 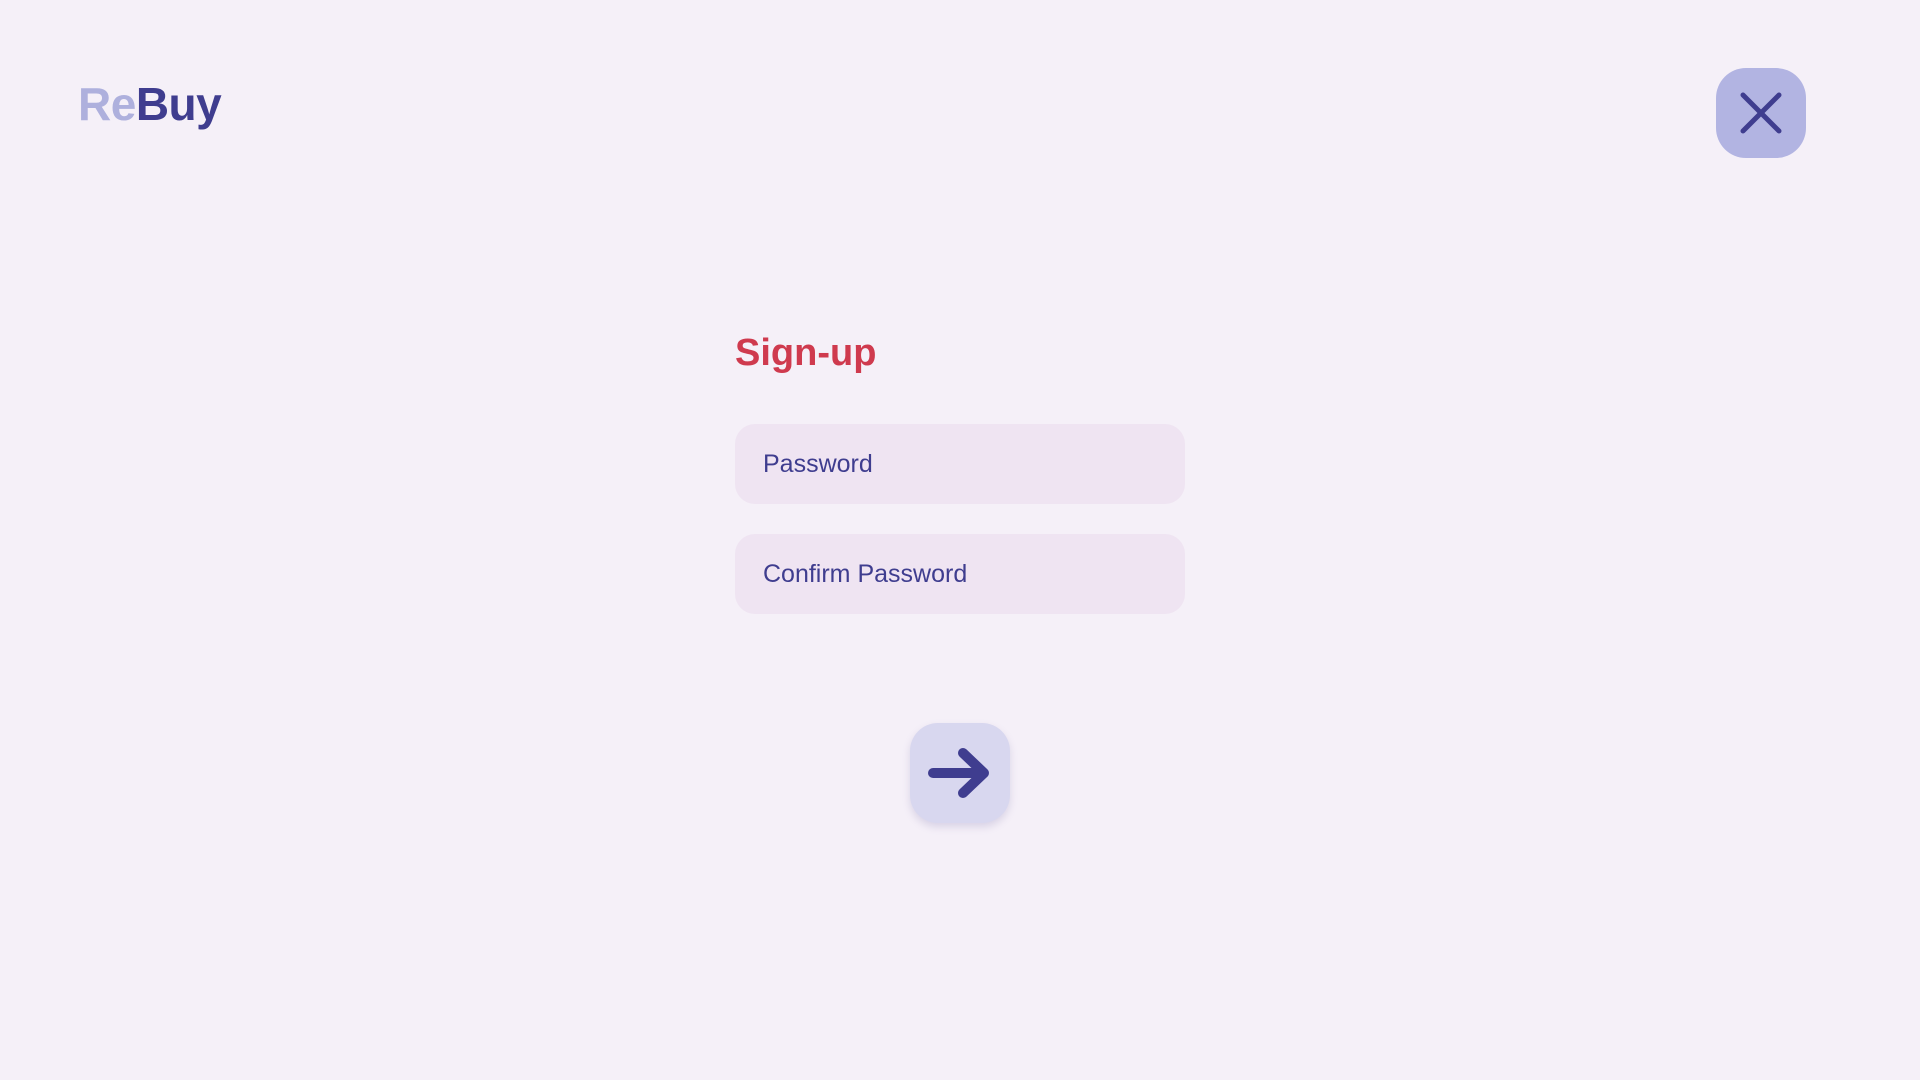 What do you see at coordinates (107, 104) in the screenshot?
I see `logo-prefix: Re` at bounding box center [107, 104].